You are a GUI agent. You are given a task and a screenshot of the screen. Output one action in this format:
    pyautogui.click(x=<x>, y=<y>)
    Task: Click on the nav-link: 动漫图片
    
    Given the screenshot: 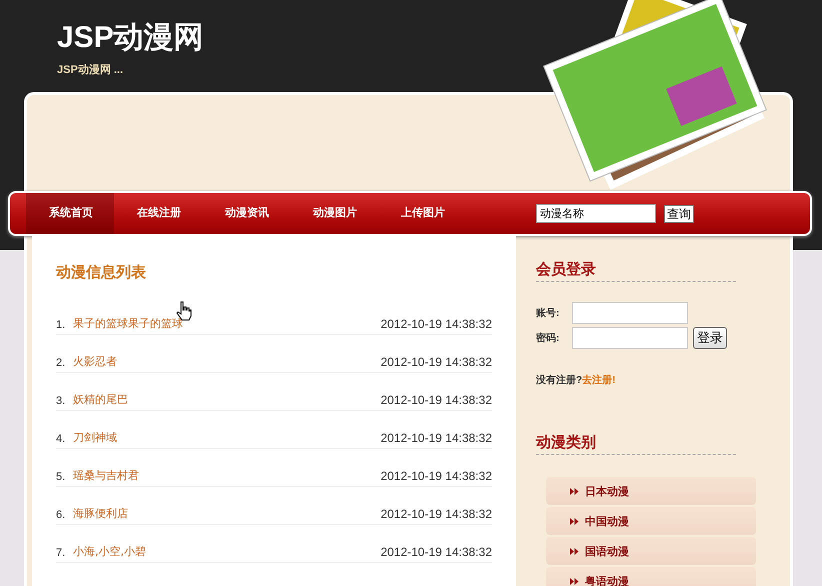 What is the action you would take?
    pyautogui.click(x=334, y=213)
    